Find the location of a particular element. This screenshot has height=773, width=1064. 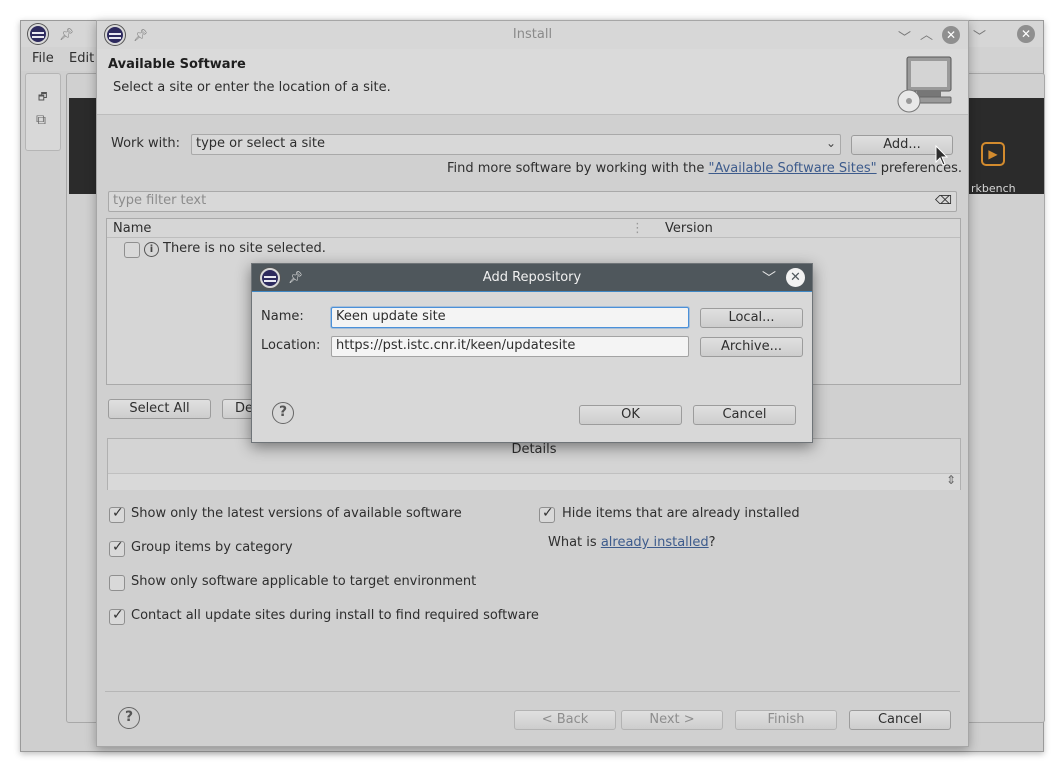

filter-input: type filter text ⌫ is located at coordinates (532, 201).